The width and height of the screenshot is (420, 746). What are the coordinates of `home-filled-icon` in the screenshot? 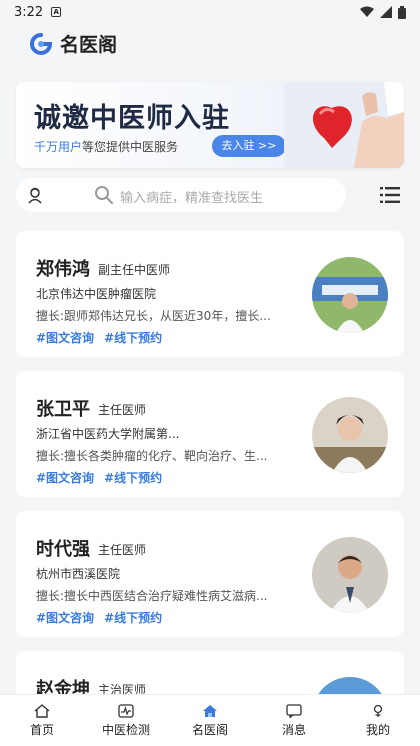 It's located at (210, 710).